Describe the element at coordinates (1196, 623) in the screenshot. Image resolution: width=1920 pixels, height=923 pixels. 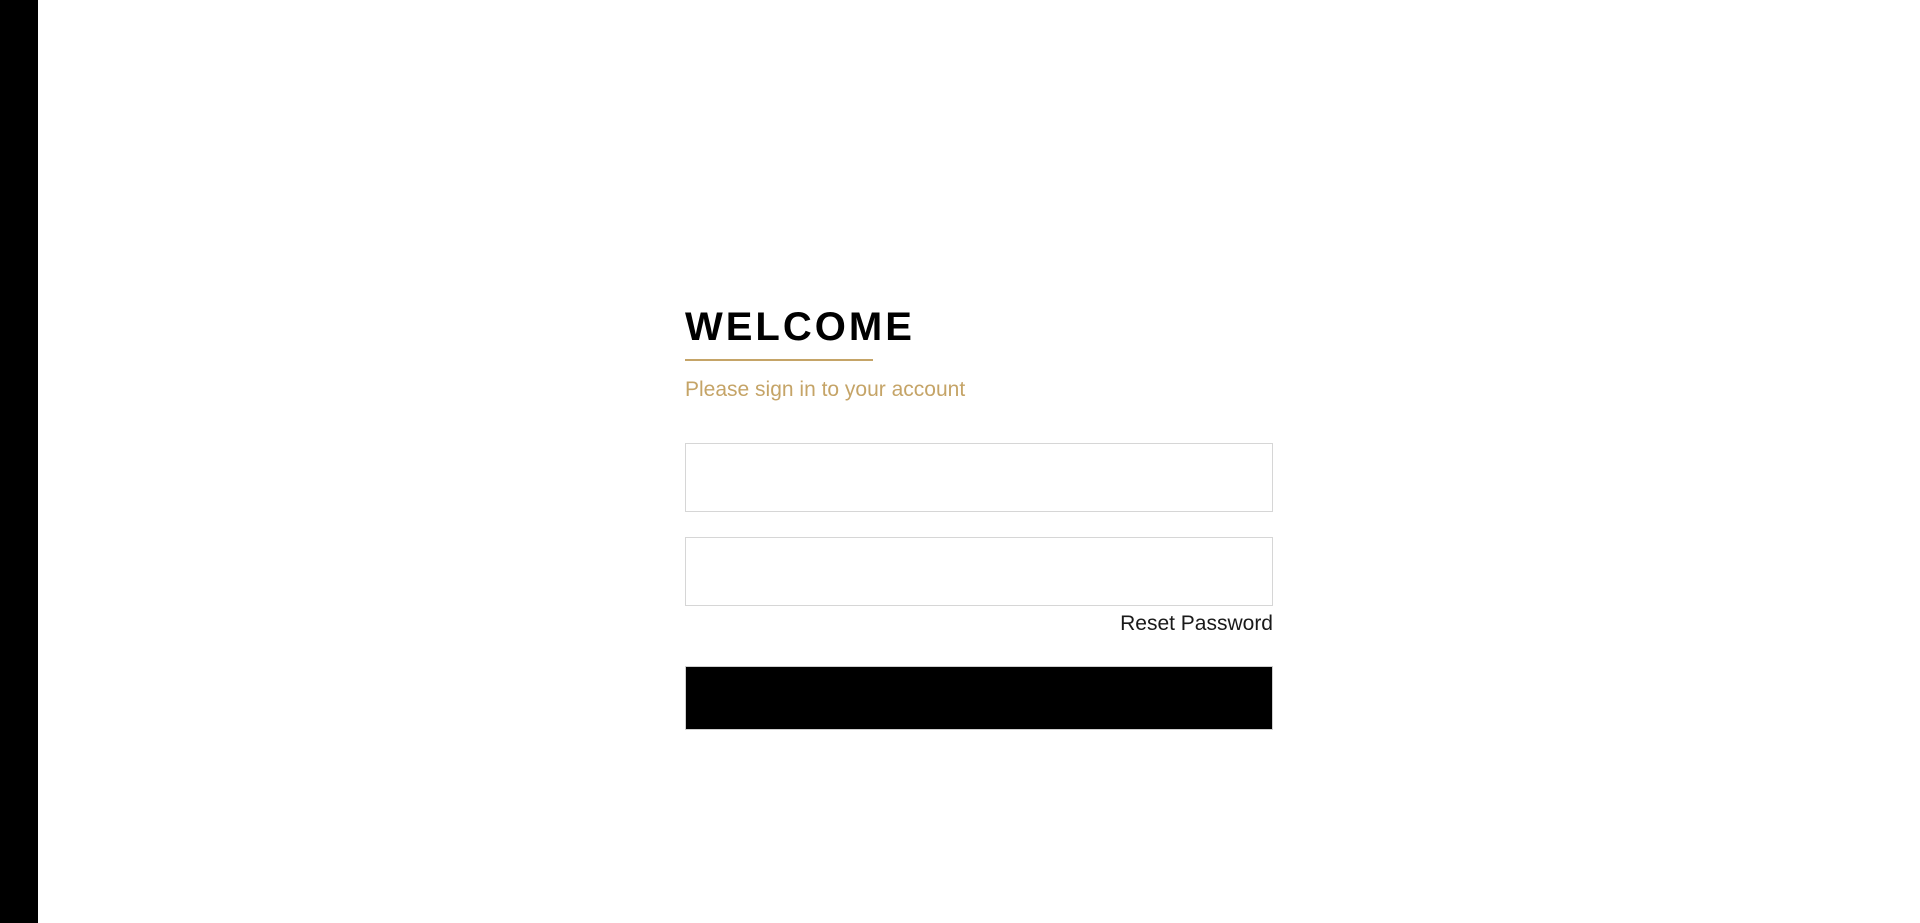
I see `reset-password-link: Reset Password` at that location.